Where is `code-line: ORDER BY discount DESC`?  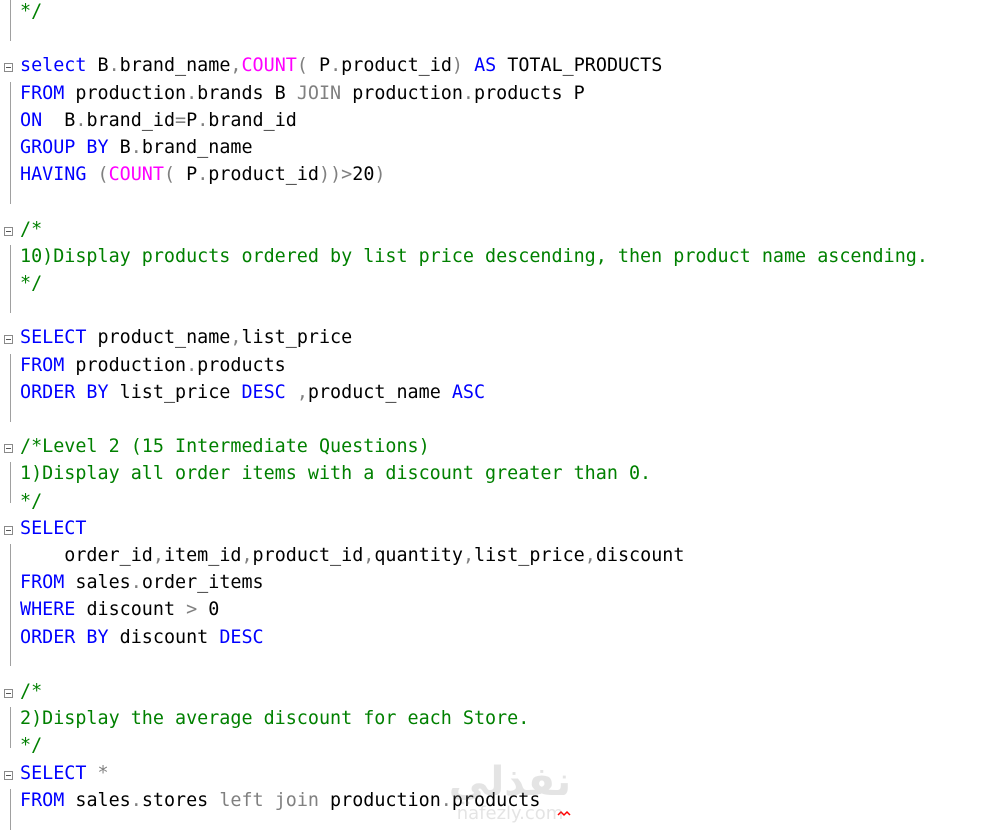
code-line: ORDER BY discount DESC is located at coordinates (142, 638).